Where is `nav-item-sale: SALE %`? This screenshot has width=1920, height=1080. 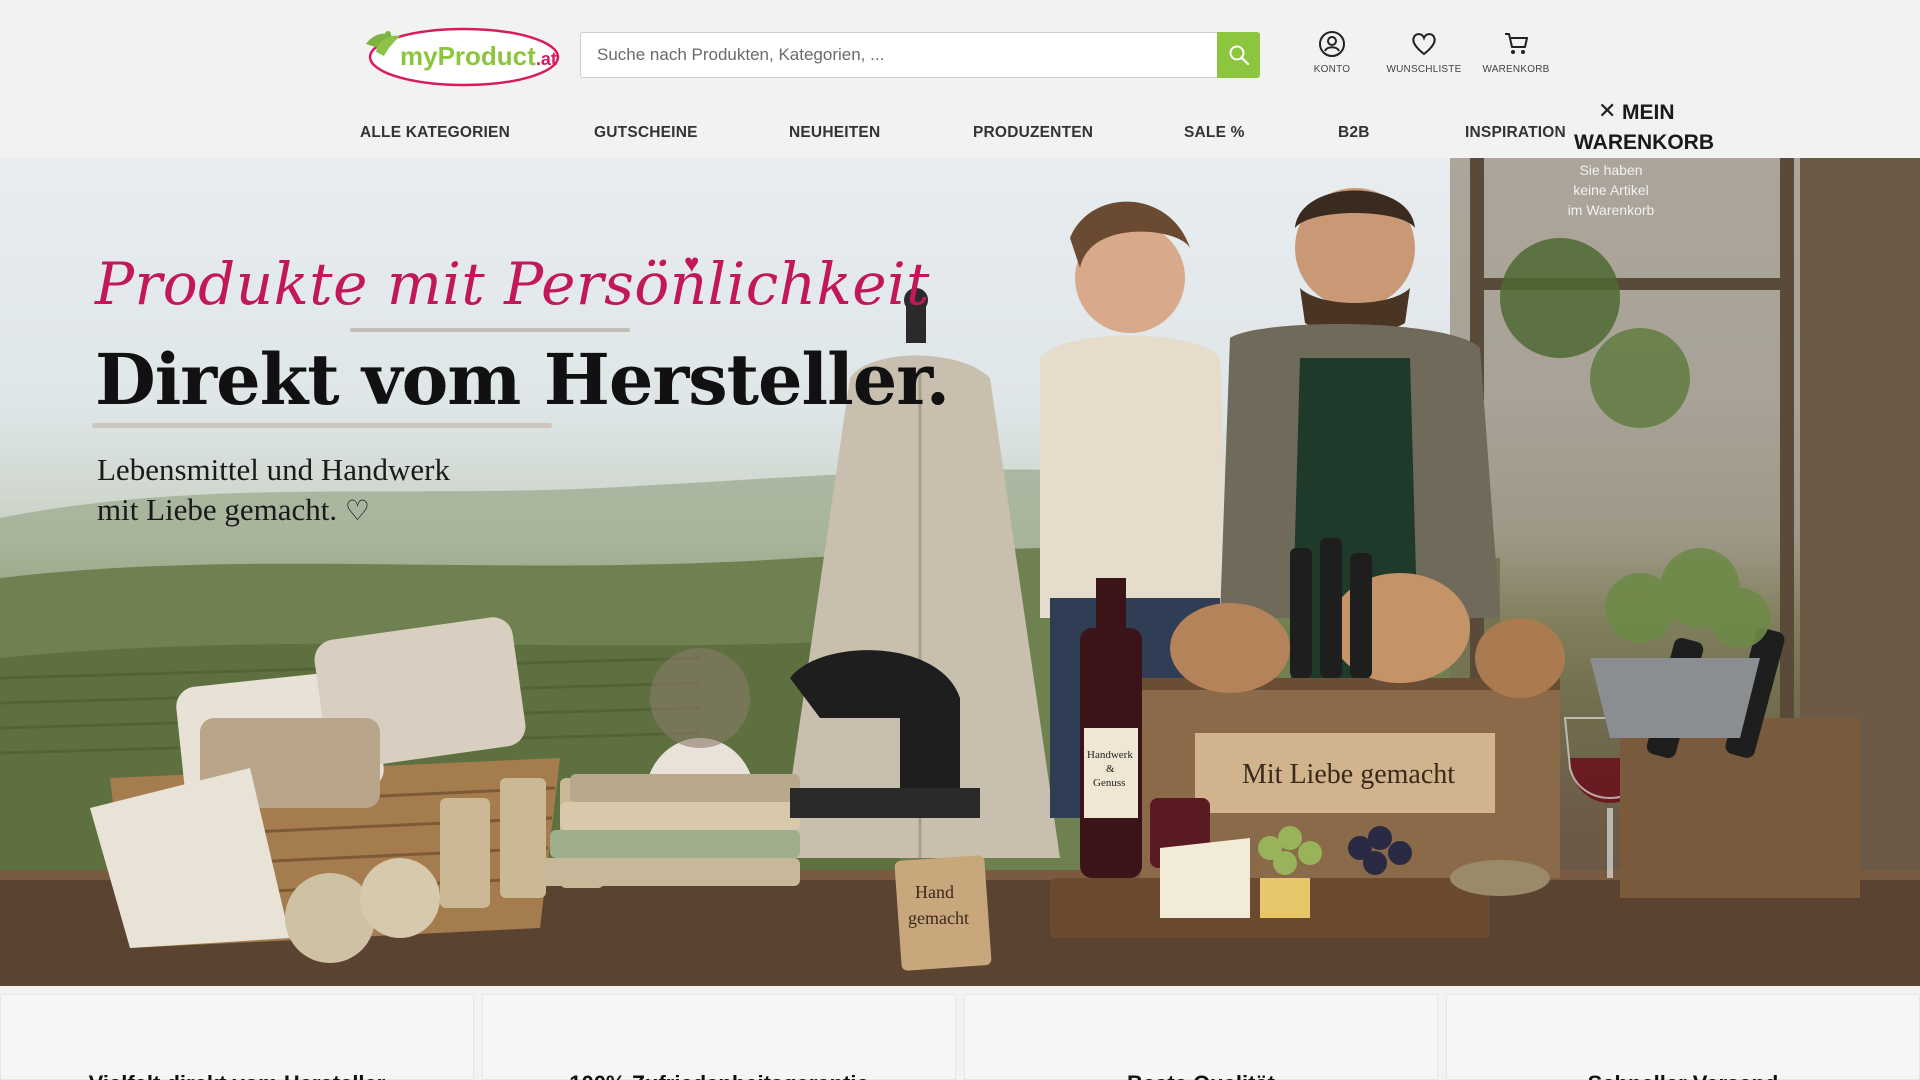 nav-item-sale: SALE % is located at coordinates (1214, 133).